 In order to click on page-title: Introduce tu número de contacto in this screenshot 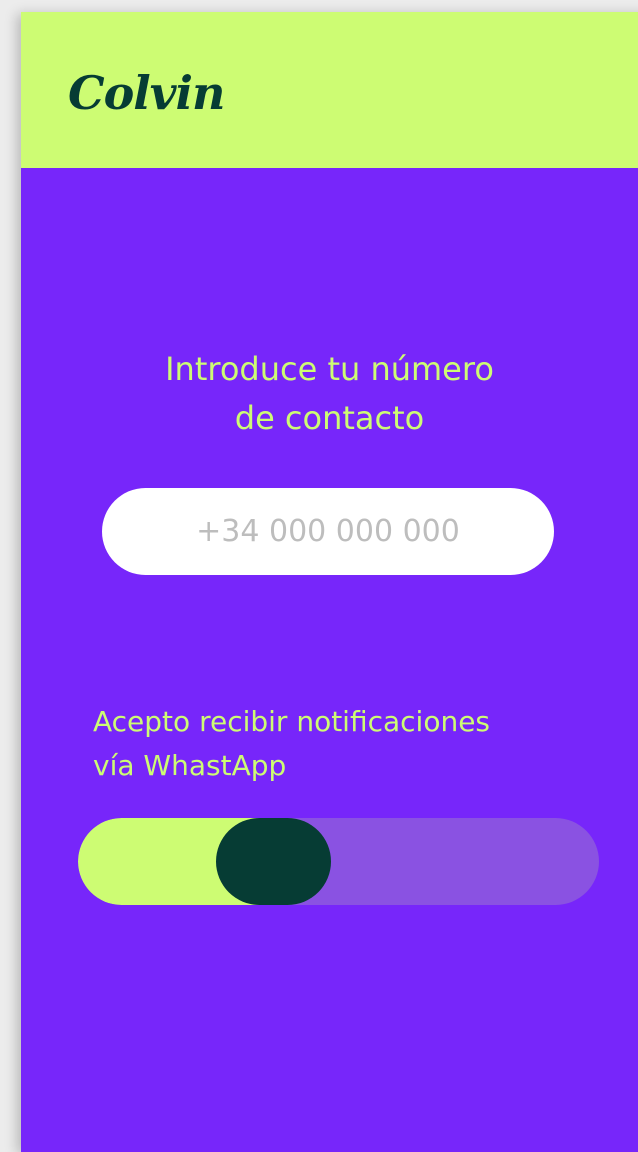, I will do `click(329, 394)`.